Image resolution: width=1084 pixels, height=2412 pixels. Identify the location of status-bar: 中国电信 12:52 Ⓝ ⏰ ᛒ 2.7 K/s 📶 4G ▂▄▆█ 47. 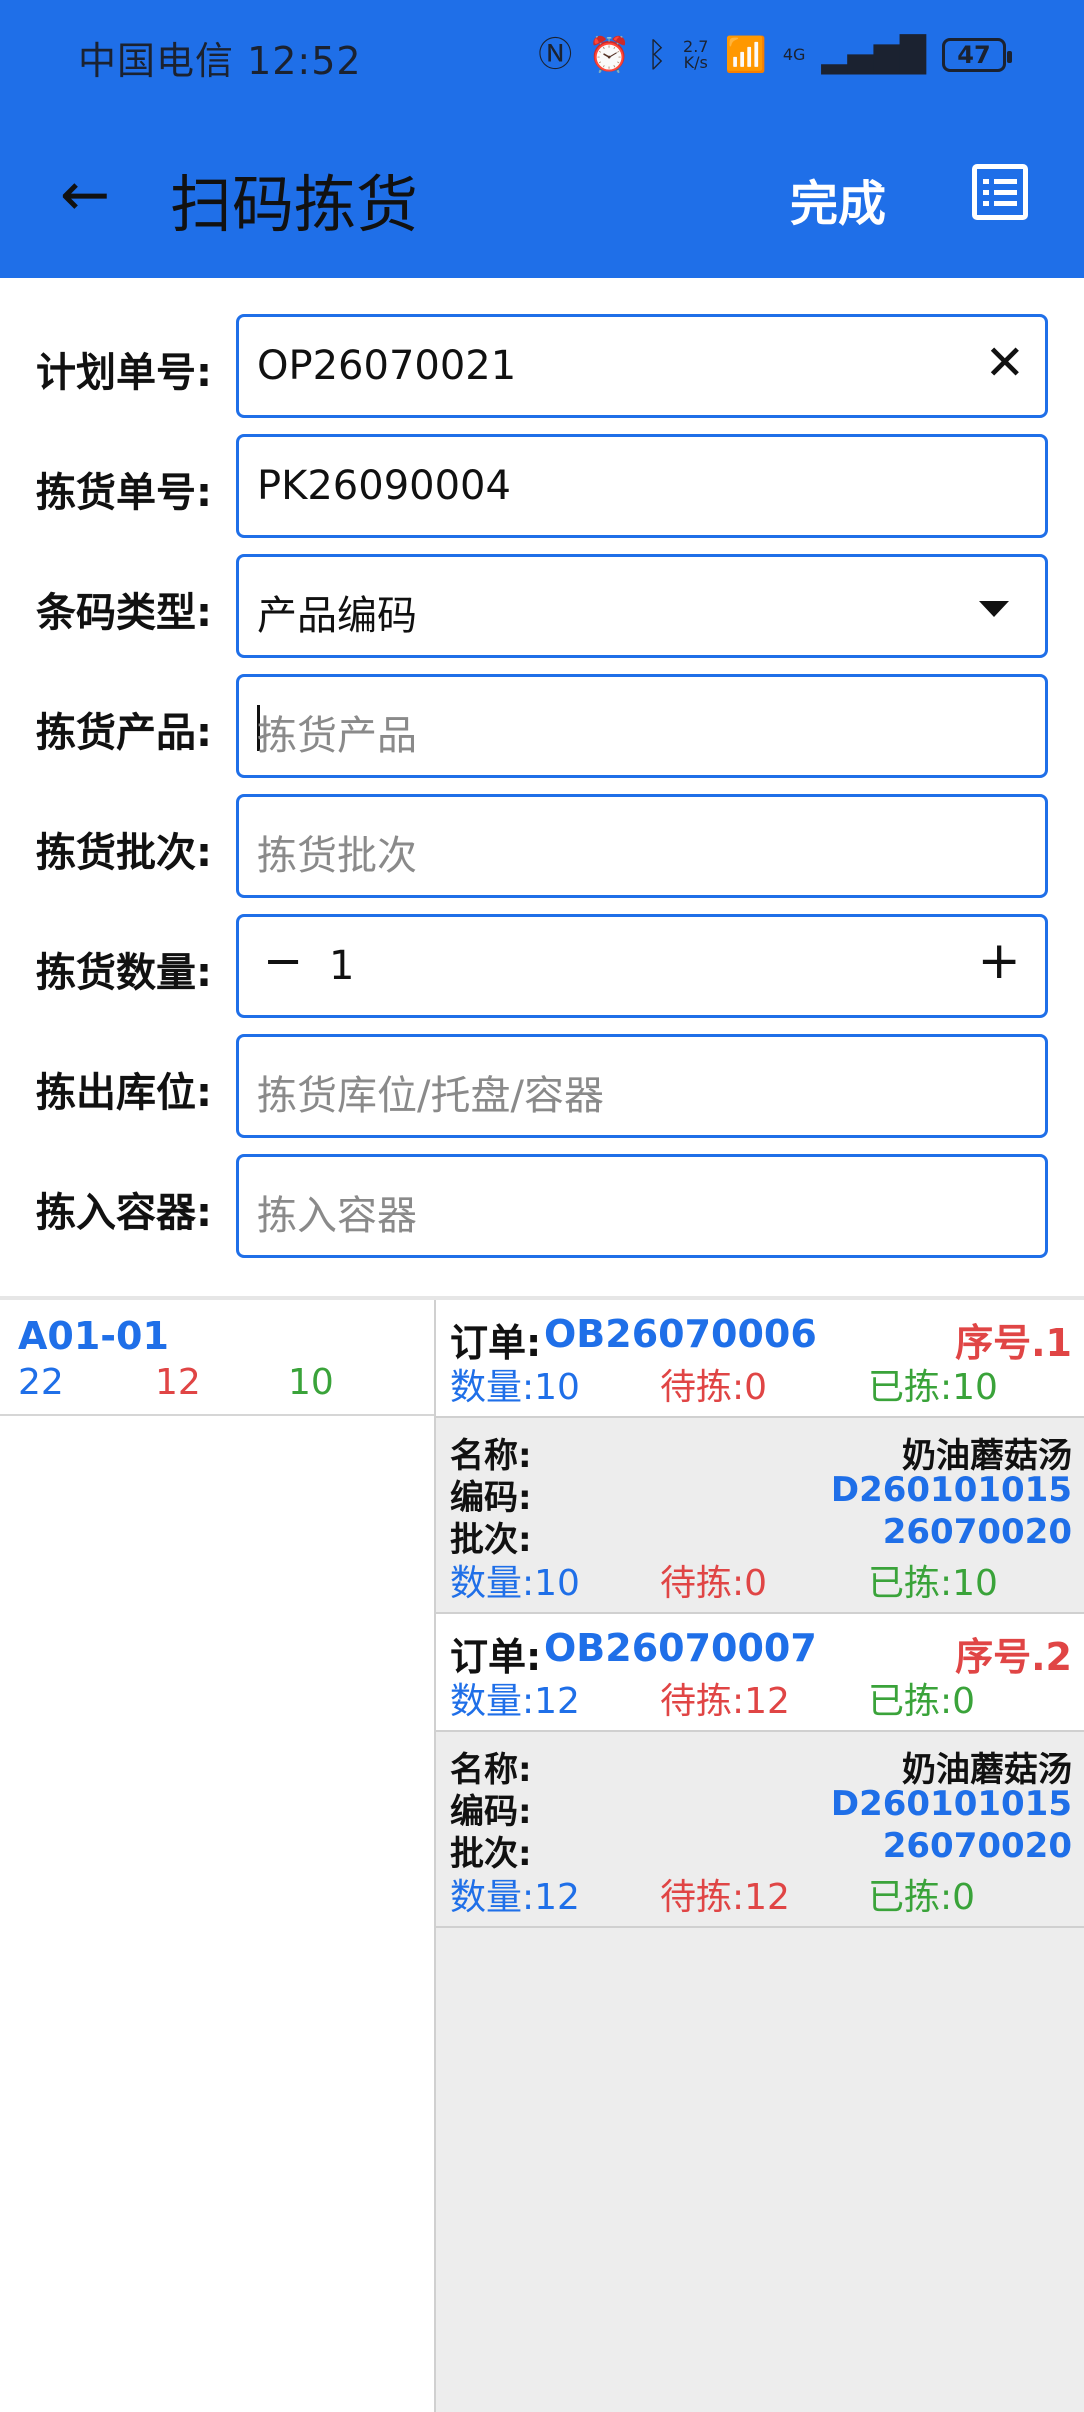
(542, 56).